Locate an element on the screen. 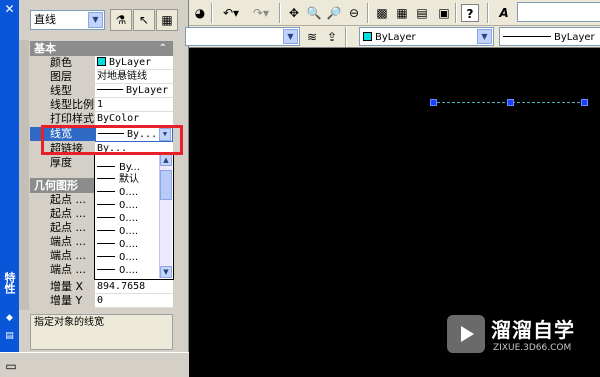  undo-icon: ↶▾ is located at coordinates (231, 13).